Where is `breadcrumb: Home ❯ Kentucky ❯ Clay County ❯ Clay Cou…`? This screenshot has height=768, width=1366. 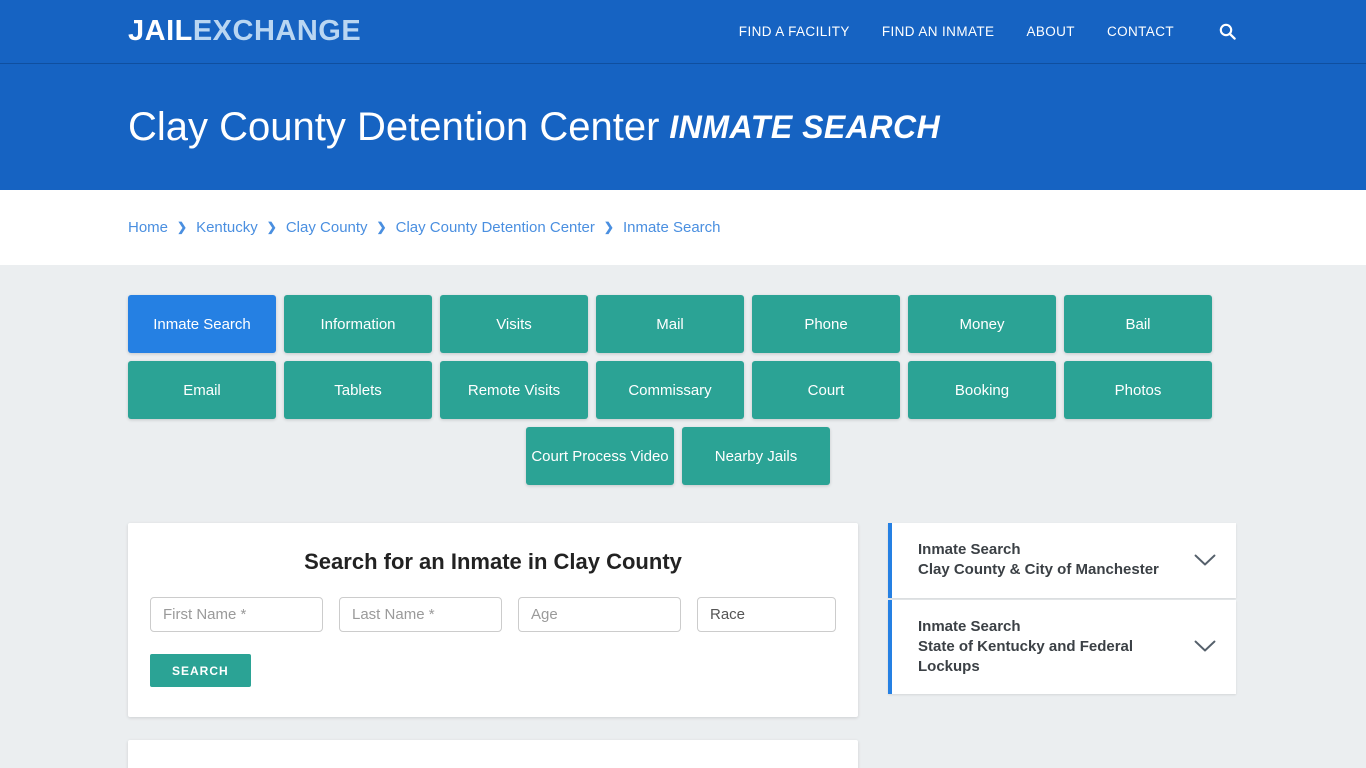 breadcrumb: Home ❯ Kentucky ❯ Clay County ❯ Clay Cou… is located at coordinates (424, 227).